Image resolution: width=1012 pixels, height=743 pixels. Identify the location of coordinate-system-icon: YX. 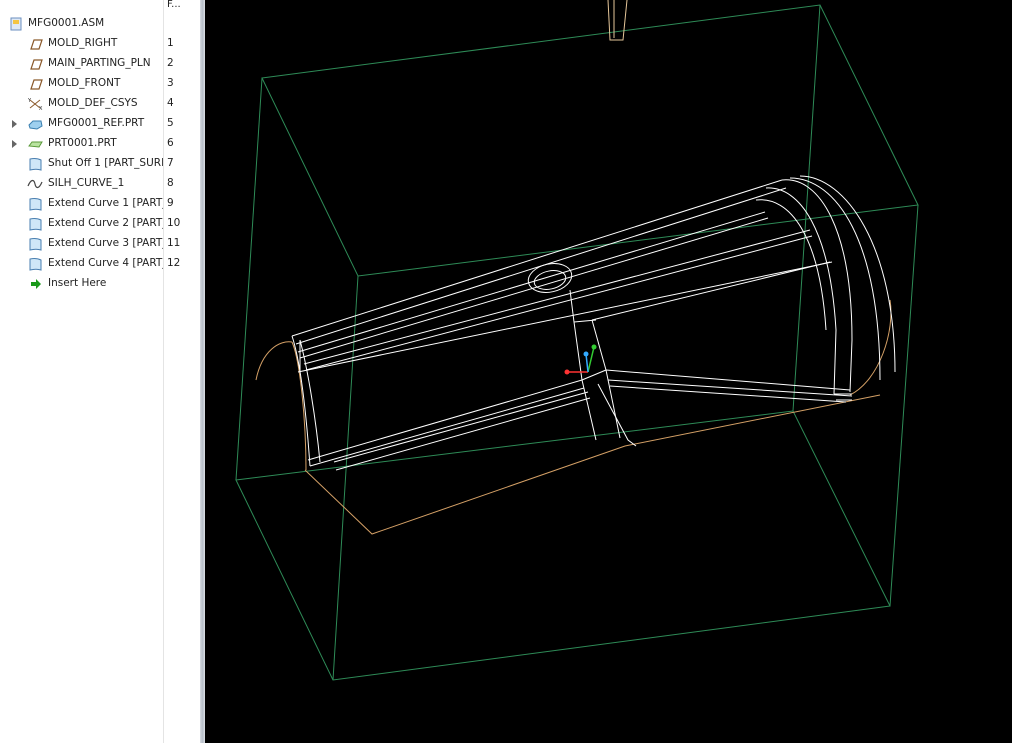
(35, 104).